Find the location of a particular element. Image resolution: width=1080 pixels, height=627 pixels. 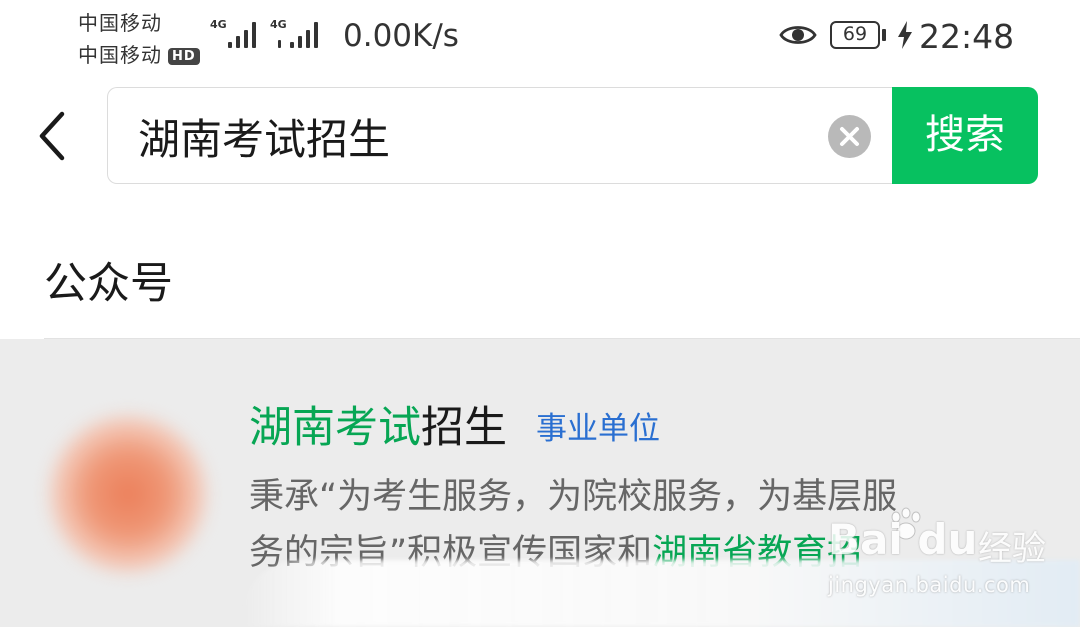

battery-cap is located at coordinates (884, 35).